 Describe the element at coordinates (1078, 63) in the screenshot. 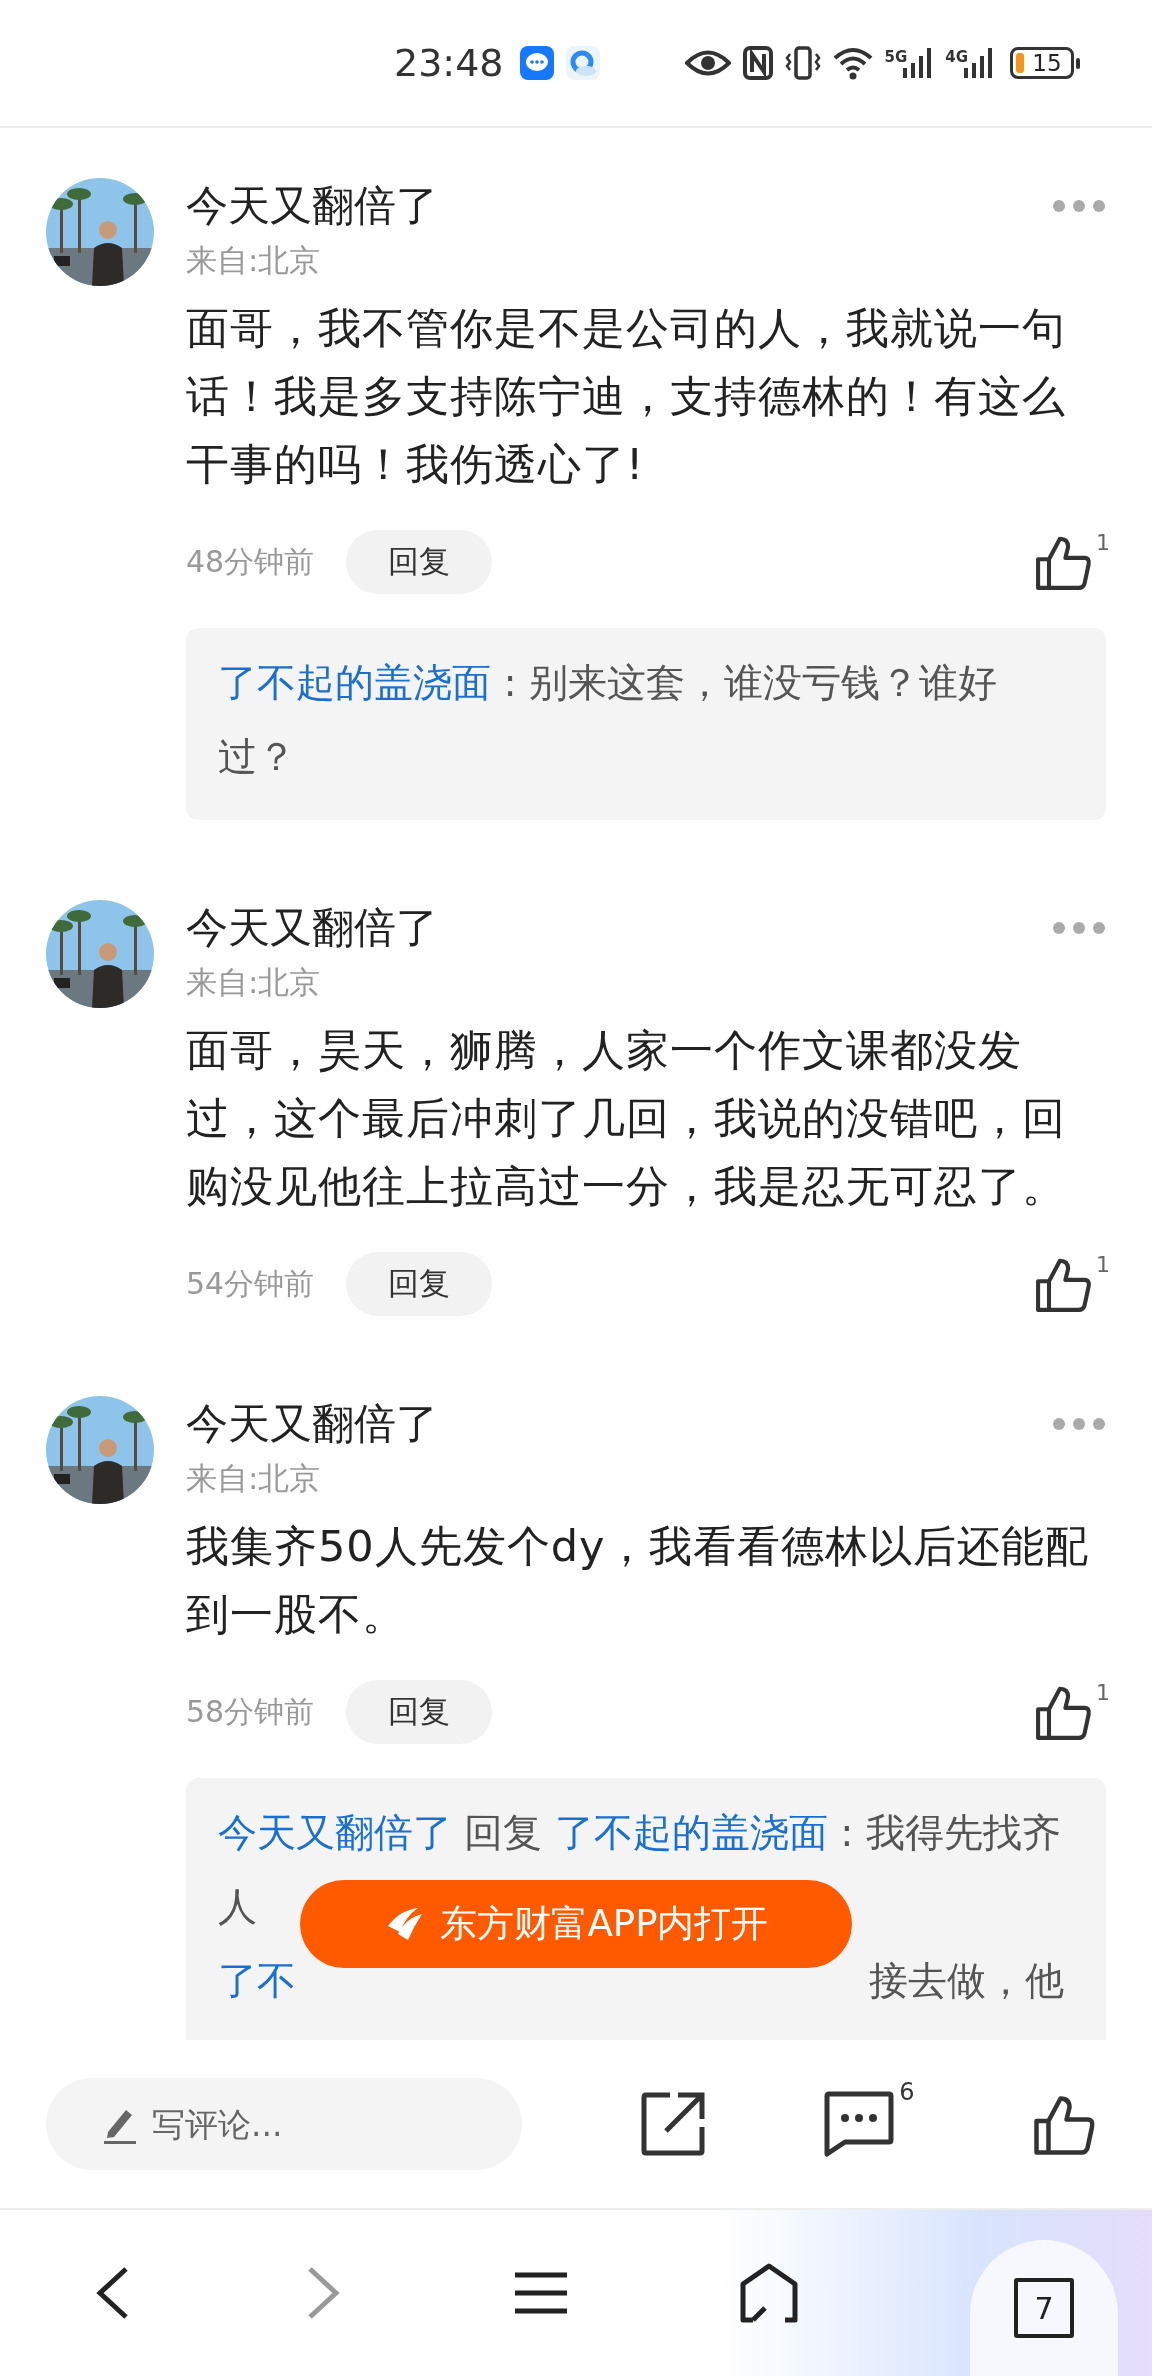

I see `battery-tip` at that location.